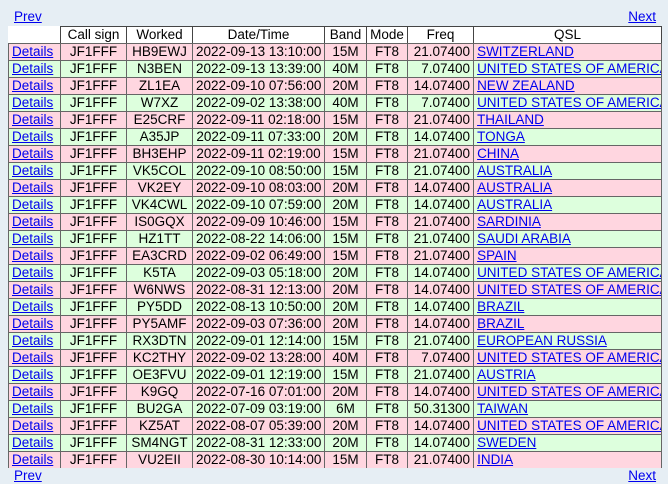  I want to click on cell-qsl: UNITED STATES OF AMERICA, so click(568, 272).